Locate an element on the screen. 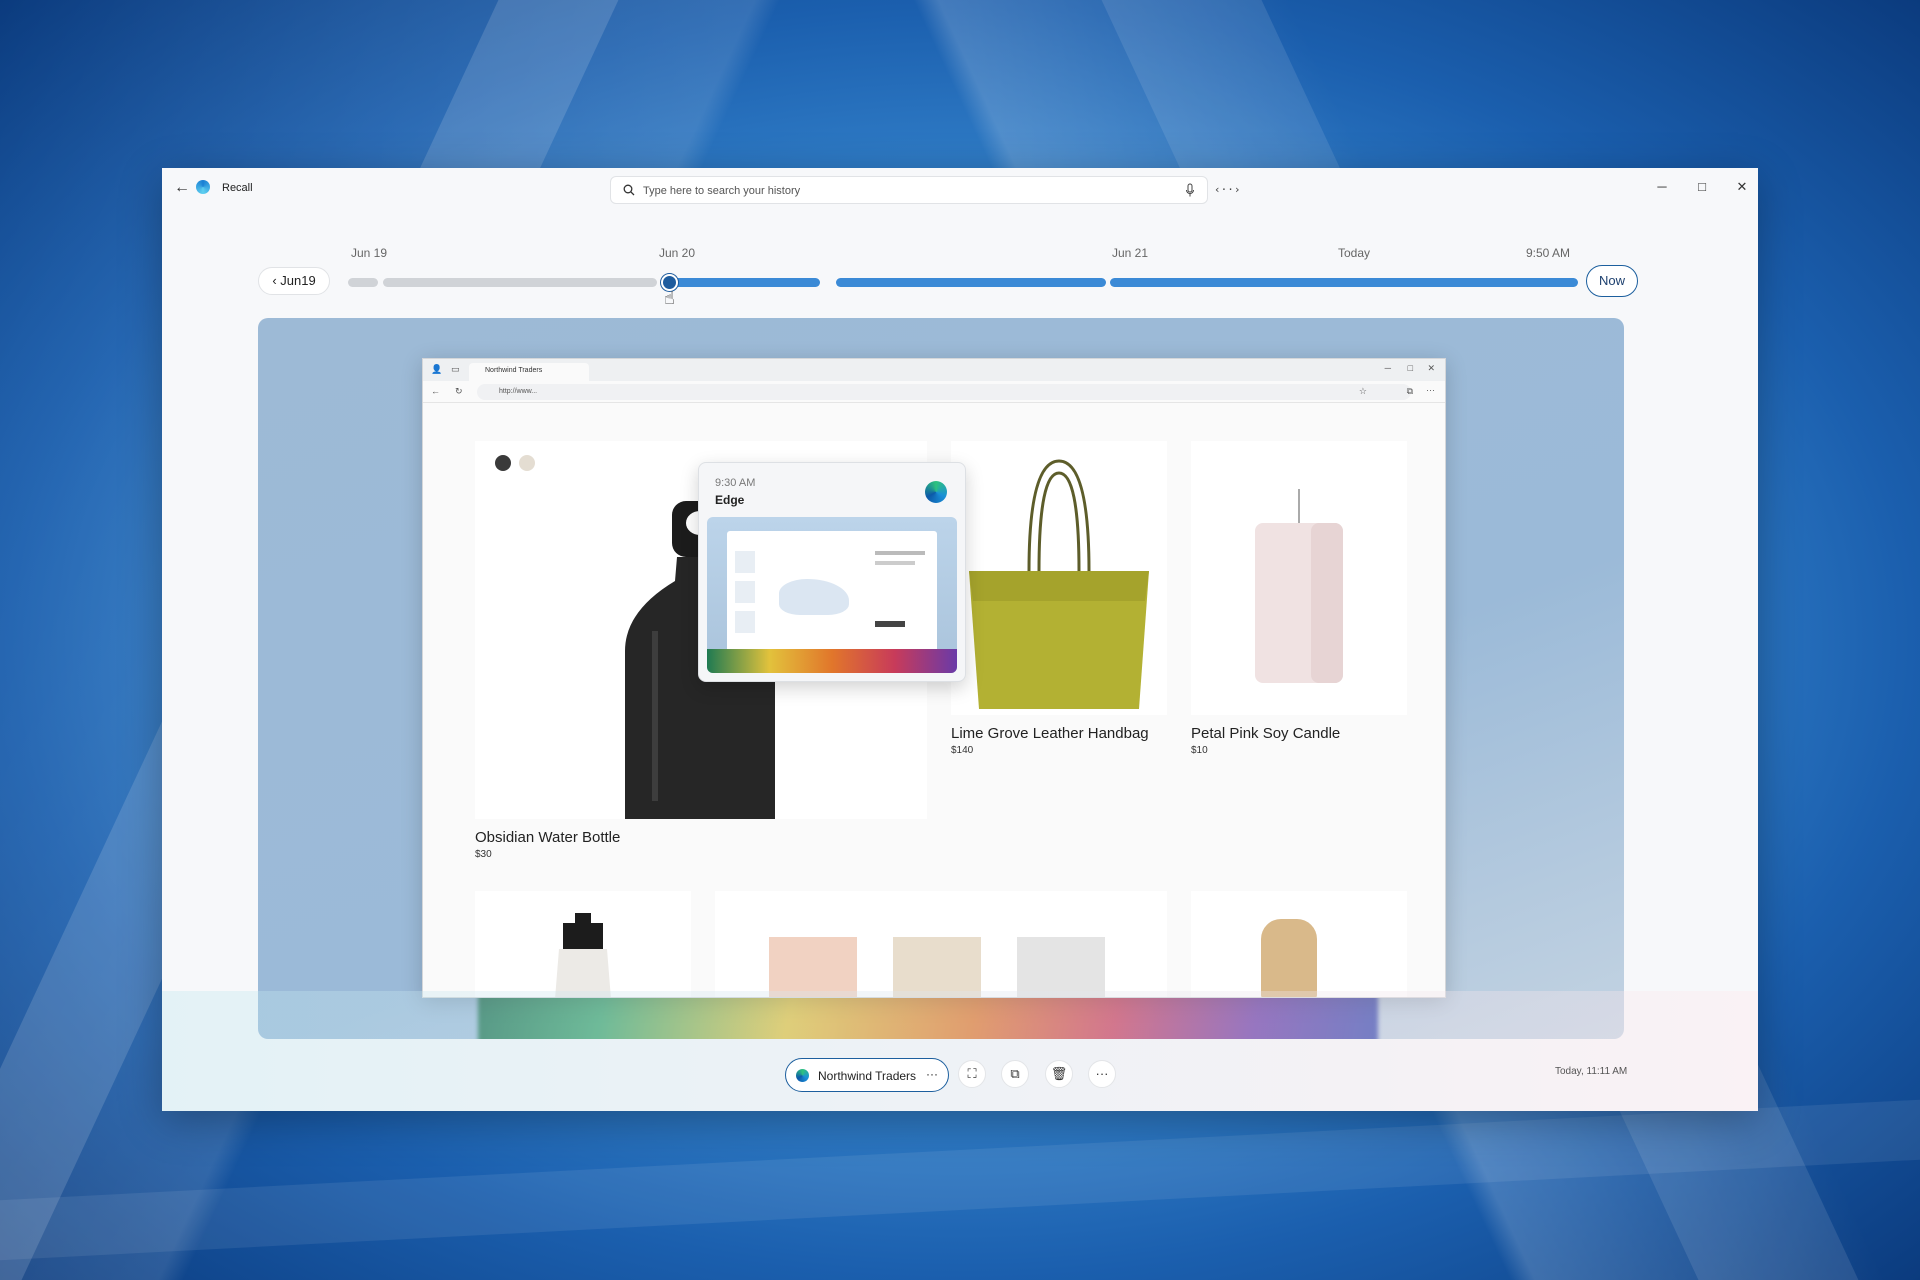 This screenshot has height=1280, width=1920. product-name: Obsidian Water Bottle is located at coordinates (548, 837).